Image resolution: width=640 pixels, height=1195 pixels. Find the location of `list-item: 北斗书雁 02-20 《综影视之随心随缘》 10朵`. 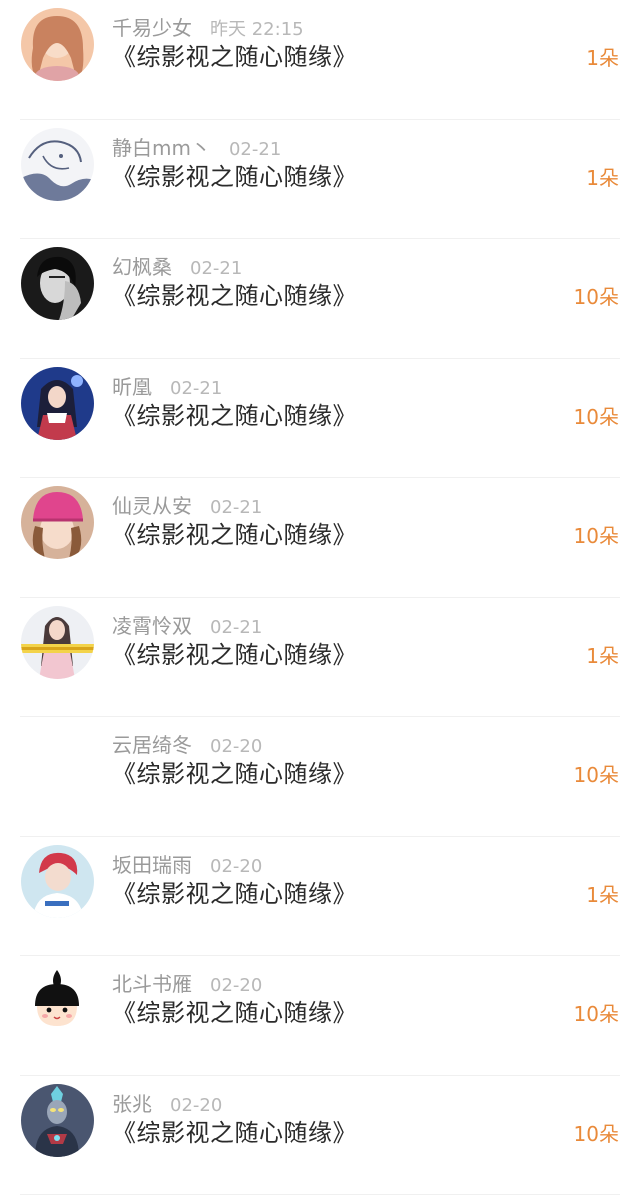

list-item: 北斗书雁 02-20 《综影视之随心随缘》 10朵 is located at coordinates (320, 1016).